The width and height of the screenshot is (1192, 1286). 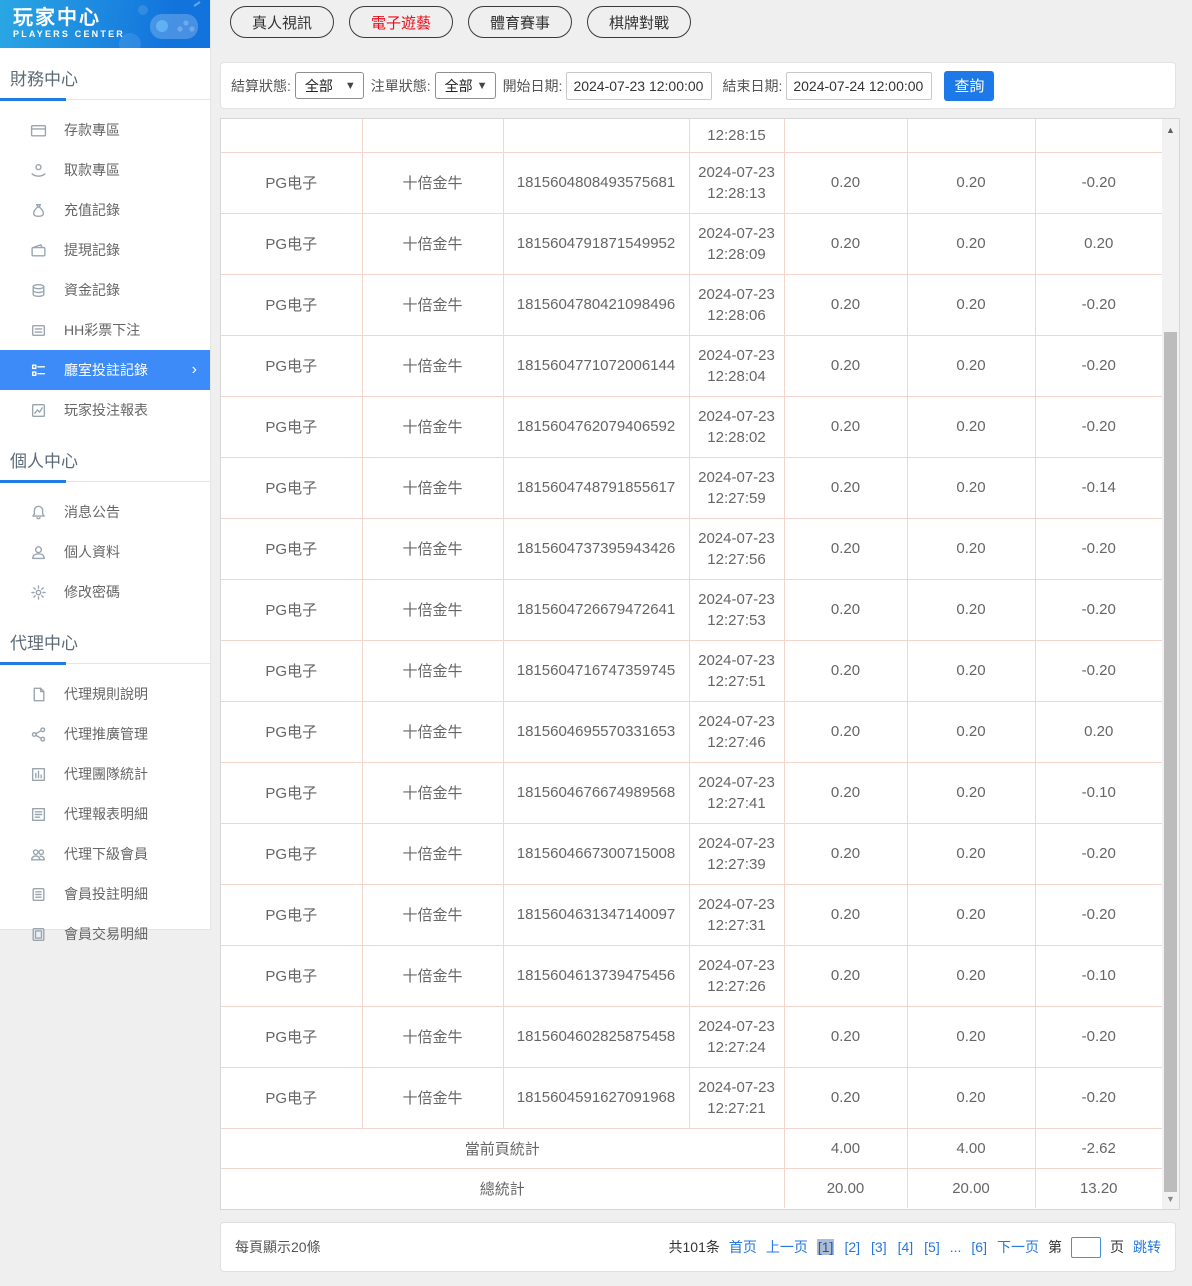 I want to click on sidebar-item: 充值記錄, so click(x=105, y=210).